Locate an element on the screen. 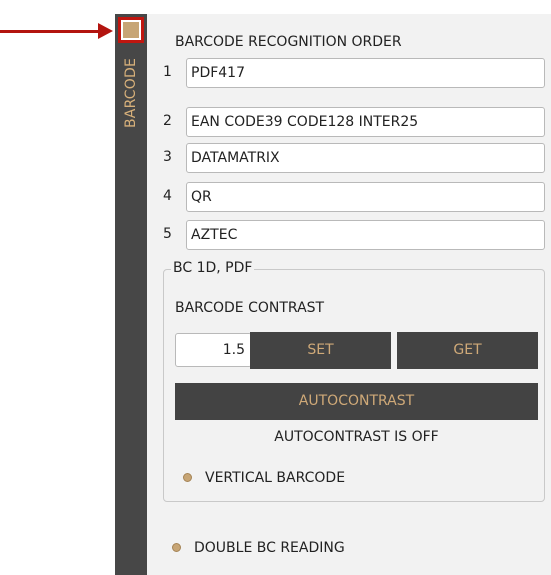  barcode-tab-label: BARCODE is located at coordinates (131, 83).